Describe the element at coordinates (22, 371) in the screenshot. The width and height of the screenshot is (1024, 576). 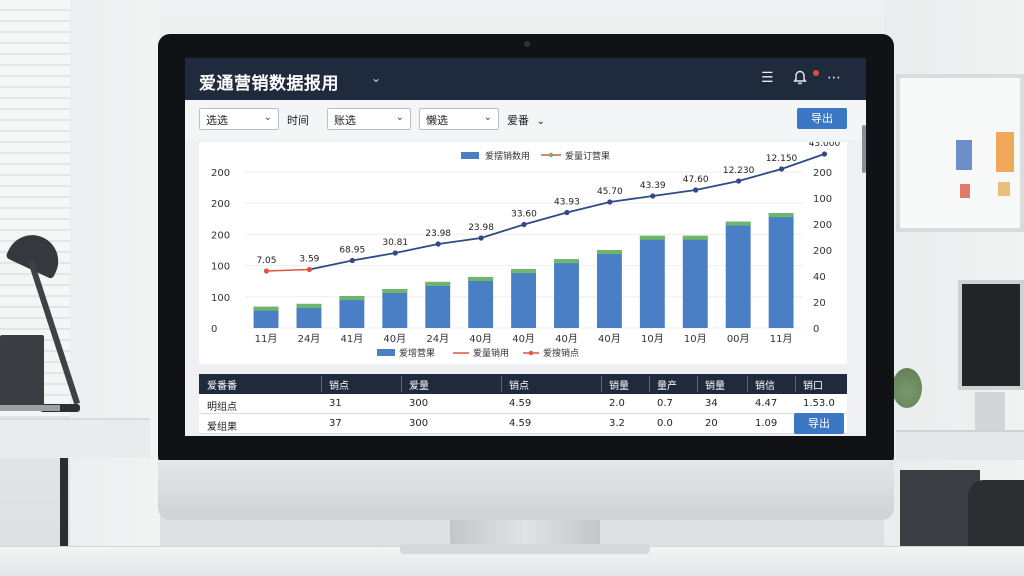
I see `left-laptop` at that location.